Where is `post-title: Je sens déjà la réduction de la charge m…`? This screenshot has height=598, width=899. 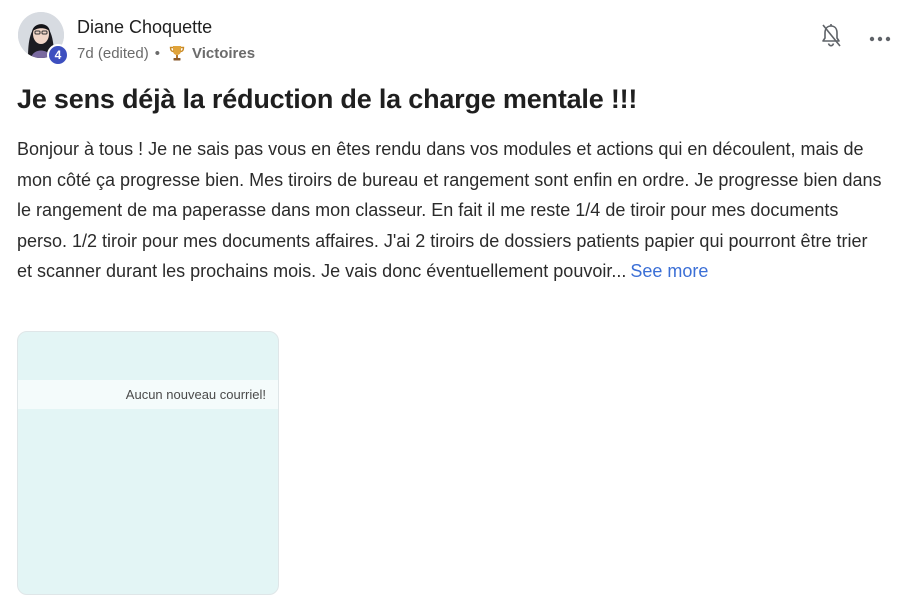
post-title: Je sens déjà la réduction de la charge m… is located at coordinates (327, 99).